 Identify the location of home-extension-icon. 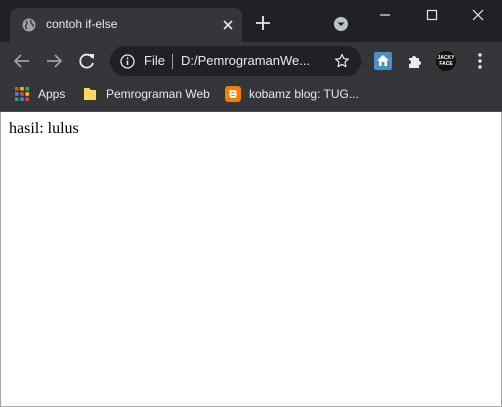
(383, 61).